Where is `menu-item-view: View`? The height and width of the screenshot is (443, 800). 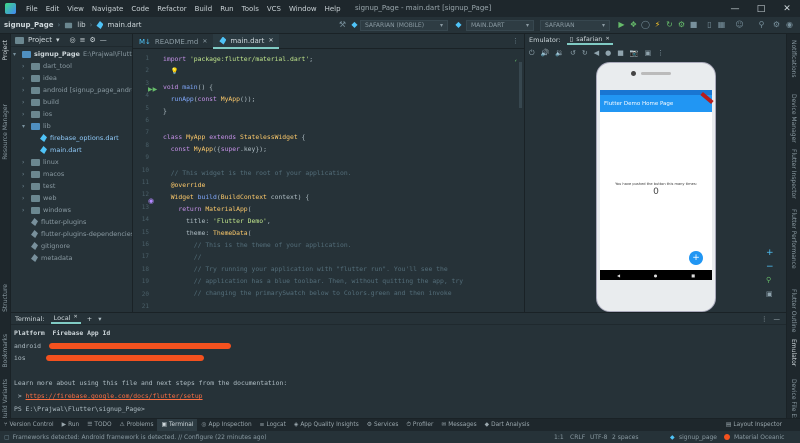
menu-item-view: View is located at coordinates (75, 9).